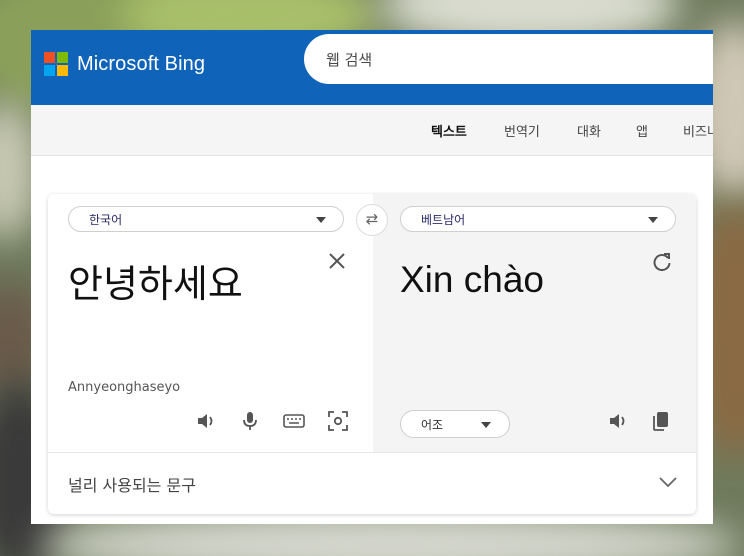 Image resolution: width=744 pixels, height=556 pixels. I want to click on source-text-input: 안녕하세요, so click(155, 284).